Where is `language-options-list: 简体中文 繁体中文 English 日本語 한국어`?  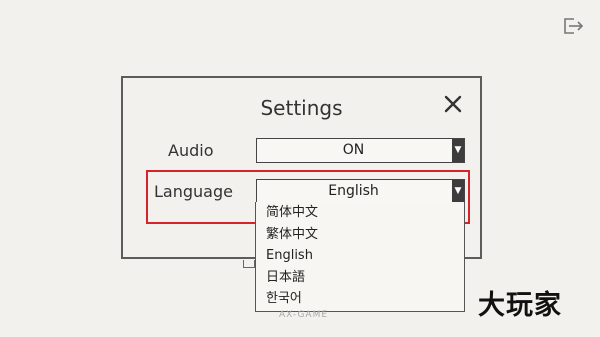
language-options-list: 简体中文 繁体中文 English 日本語 한국어 is located at coordinates (360, 257).